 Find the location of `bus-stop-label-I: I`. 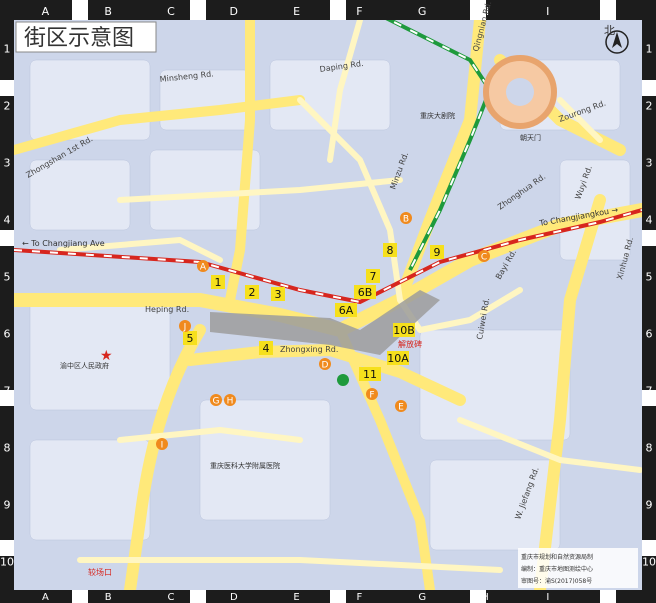

bus-stop-label-I: I is located at coordinates (162, 446).